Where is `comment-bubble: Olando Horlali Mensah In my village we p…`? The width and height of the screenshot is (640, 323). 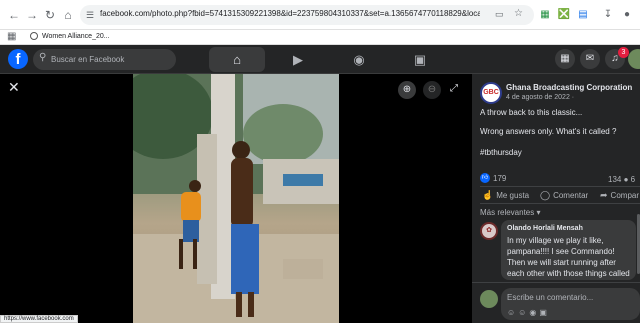 comment-bubble: Olando Horlali Mensah In my village we p… is located at coordinates (568, 250).